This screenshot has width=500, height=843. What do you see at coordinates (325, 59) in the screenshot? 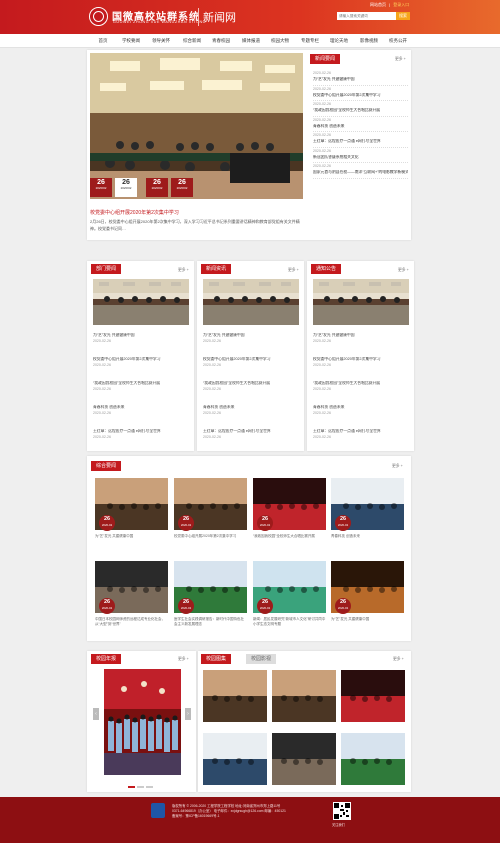
I see `news-focus-title: 新闻要闻` at bounding box center [325, 59].